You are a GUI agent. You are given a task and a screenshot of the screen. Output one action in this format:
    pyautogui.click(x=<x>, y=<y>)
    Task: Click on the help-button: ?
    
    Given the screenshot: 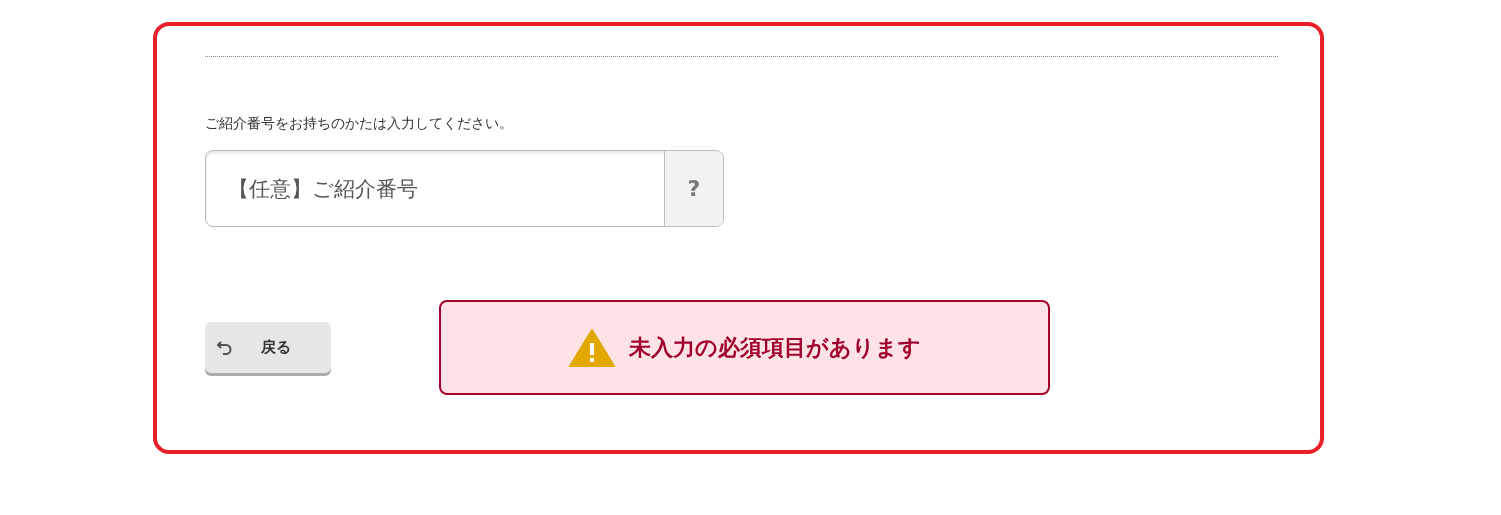 What is the action you would take?
    pyautogui.click(x=693, y=188)
    